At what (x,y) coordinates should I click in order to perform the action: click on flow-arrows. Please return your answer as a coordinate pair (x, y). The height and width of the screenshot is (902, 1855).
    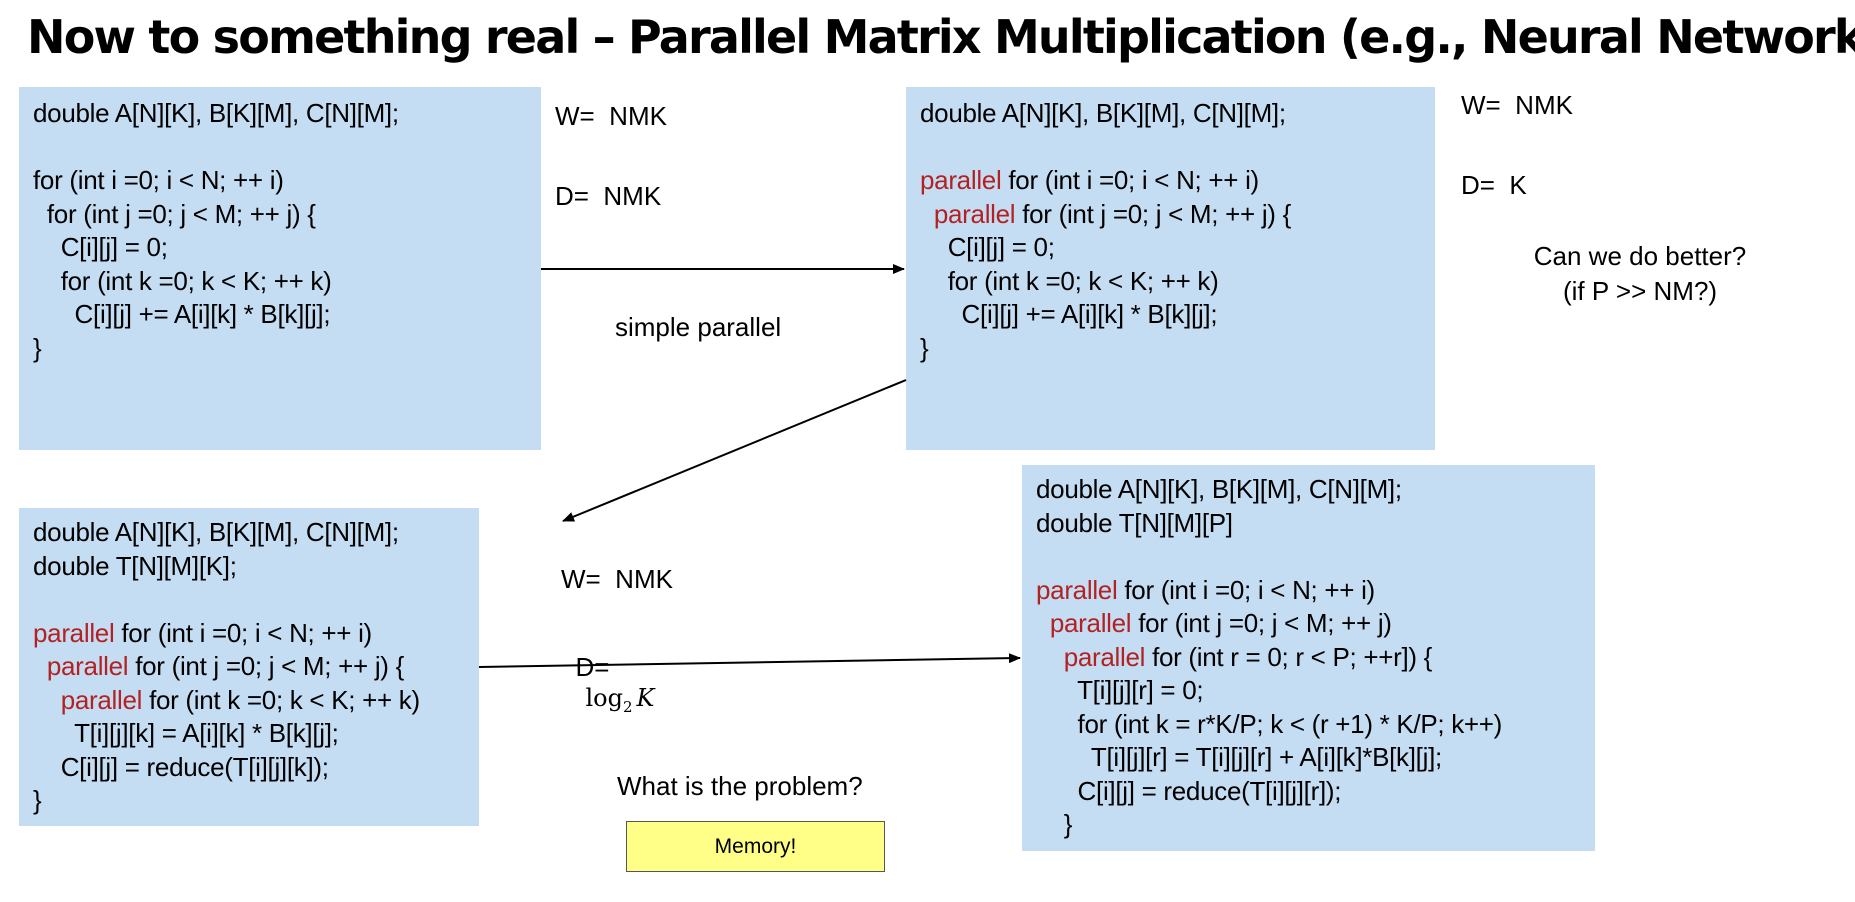
    Looking at the image, I should click on (749, 466).